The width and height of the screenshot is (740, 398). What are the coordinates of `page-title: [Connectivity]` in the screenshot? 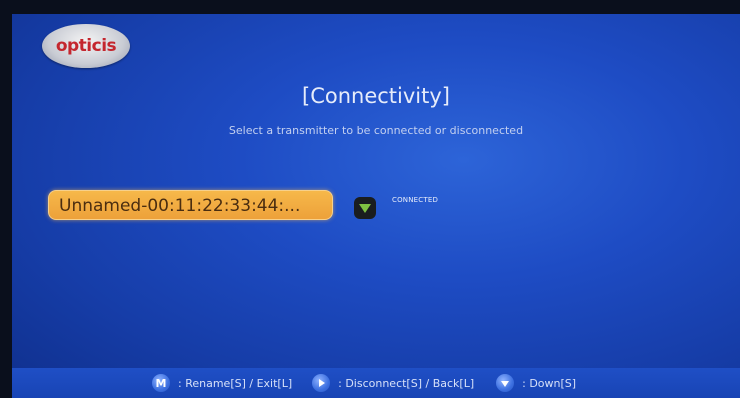 It's located at (376, 96).